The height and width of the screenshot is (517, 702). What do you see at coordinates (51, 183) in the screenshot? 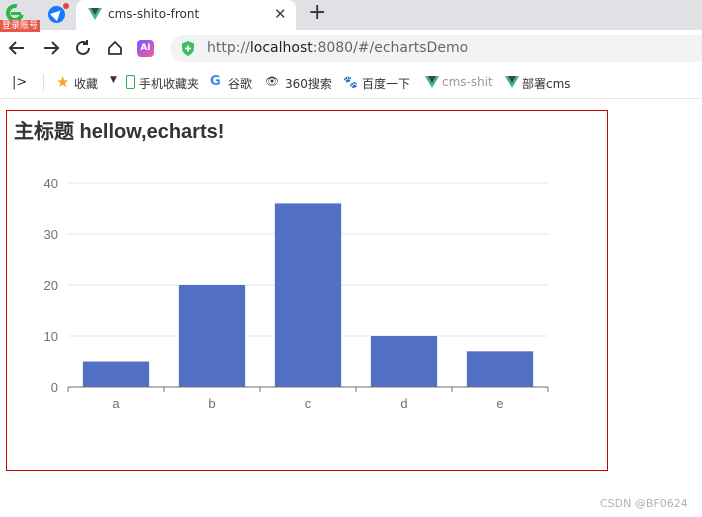
I see `y-tick-label: 40` at bounding box center [51, 183].